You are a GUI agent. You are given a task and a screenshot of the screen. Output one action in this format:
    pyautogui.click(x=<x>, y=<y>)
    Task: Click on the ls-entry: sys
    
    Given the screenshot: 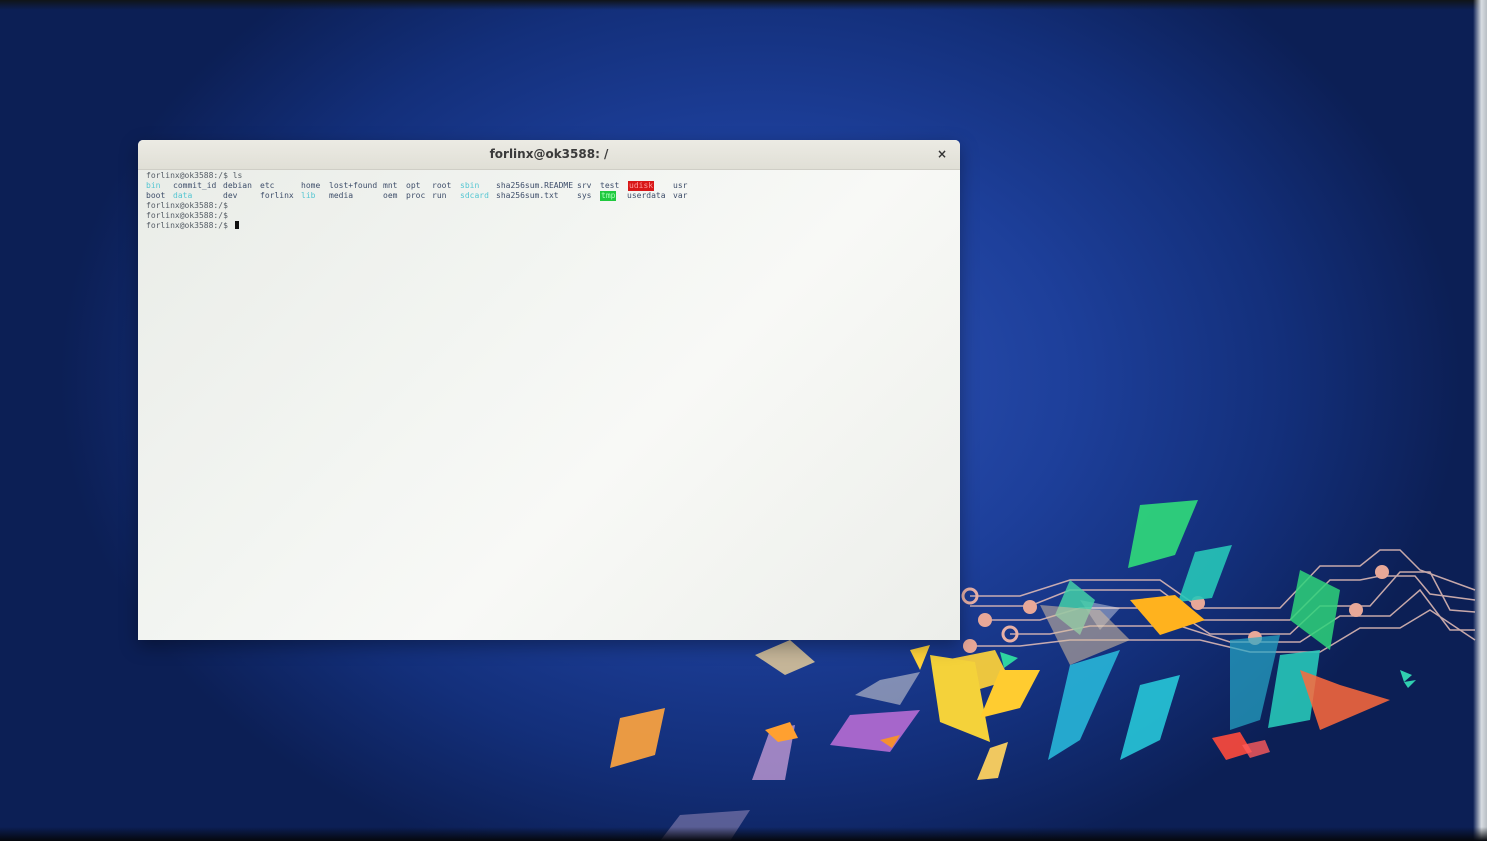 What is the action you would take?
    pyautogui.click(x=584, y=195)
    